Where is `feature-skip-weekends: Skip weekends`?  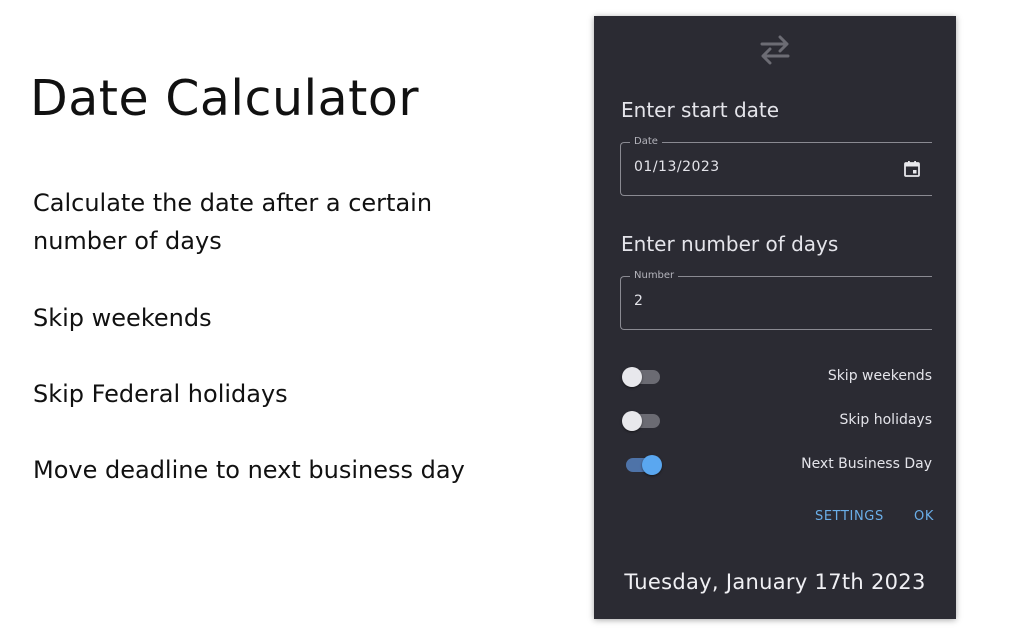
feature-skip-weekends: Skip weekends is located at coordinates (122, 318).